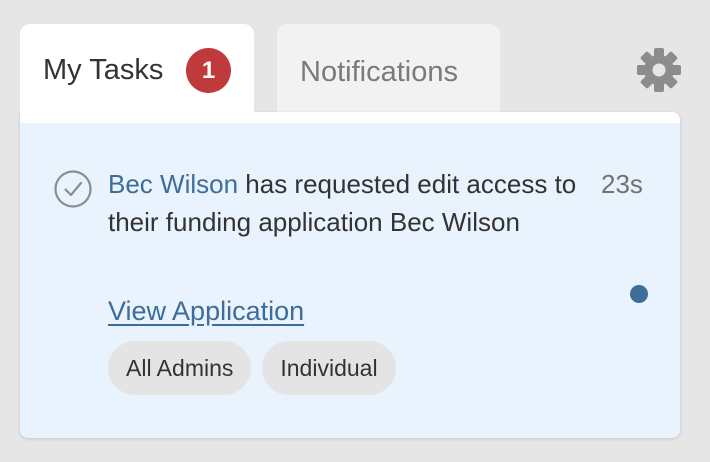  Describe the element at coordinates (180, 368) in the screenshot. I see `tag-chip: All Admins` at that location.